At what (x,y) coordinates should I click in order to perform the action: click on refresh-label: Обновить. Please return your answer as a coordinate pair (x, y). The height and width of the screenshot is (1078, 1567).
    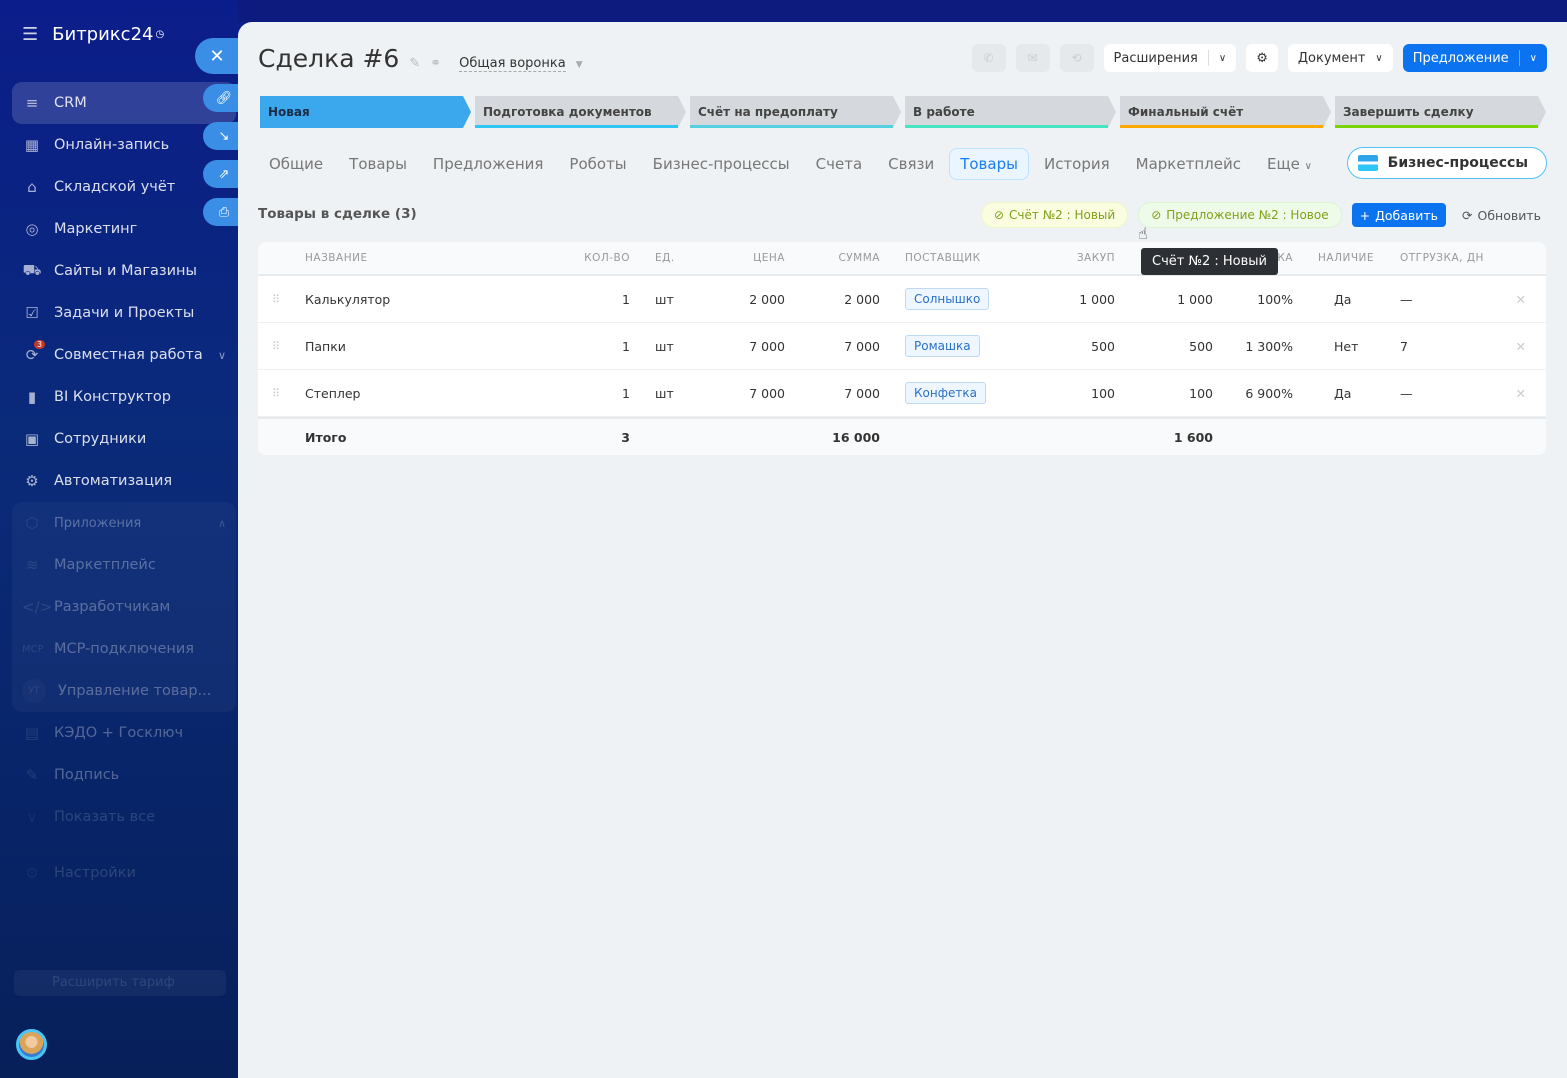
    Looking at the image, I should click on (1509, 215).